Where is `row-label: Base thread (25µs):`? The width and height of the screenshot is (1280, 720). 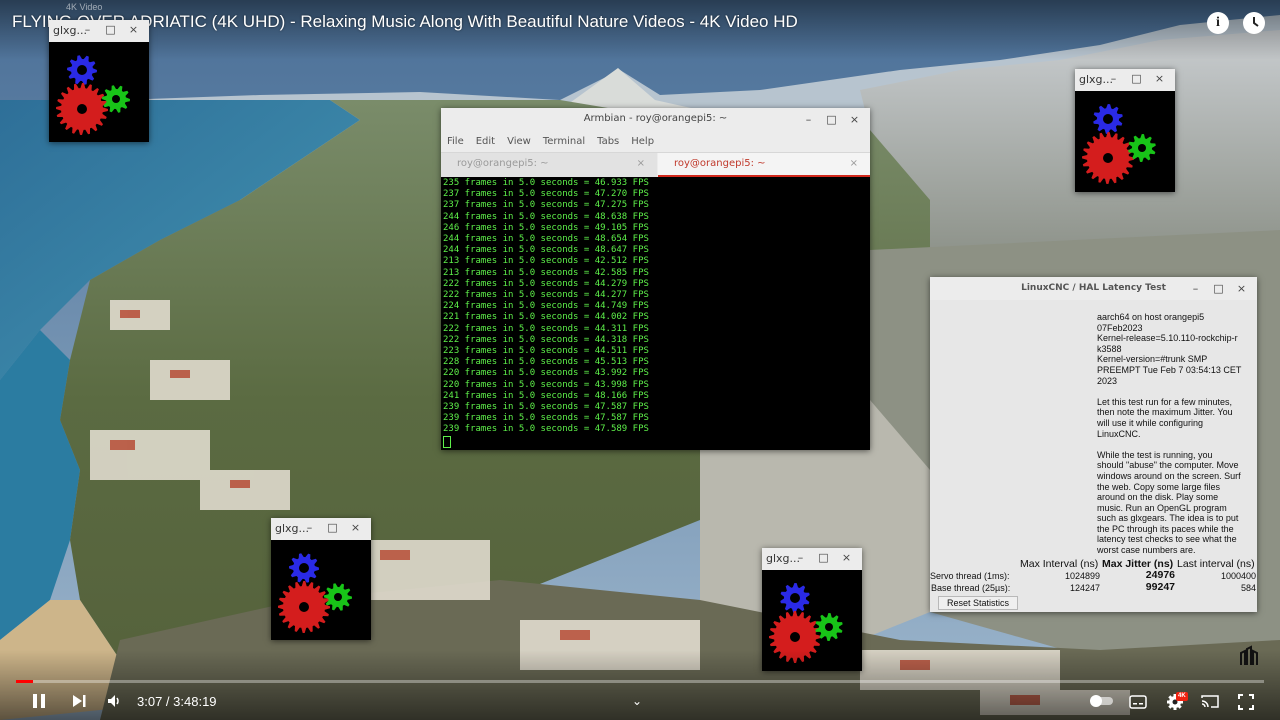 row-label: Base thread (25µs): is located at coordinates (971, 588).